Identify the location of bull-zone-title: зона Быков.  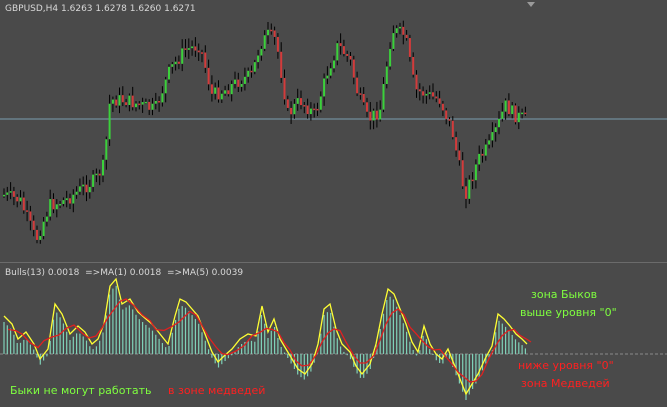
(564, 294).